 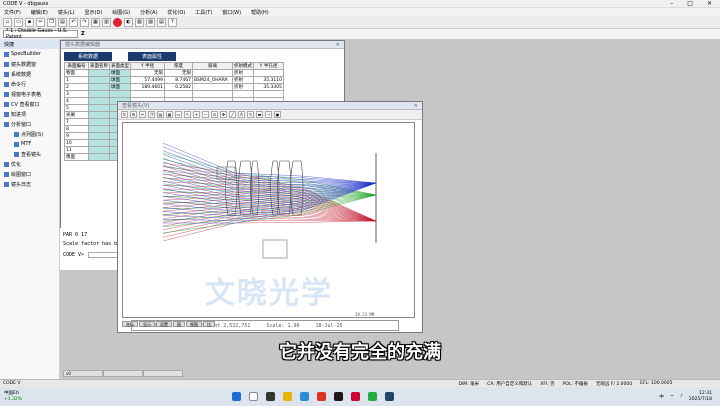 What do you see at coordinates (94, 12) in the screenshot?
I see `menu-item: 显示(D)` at bounding box center [94, 12].